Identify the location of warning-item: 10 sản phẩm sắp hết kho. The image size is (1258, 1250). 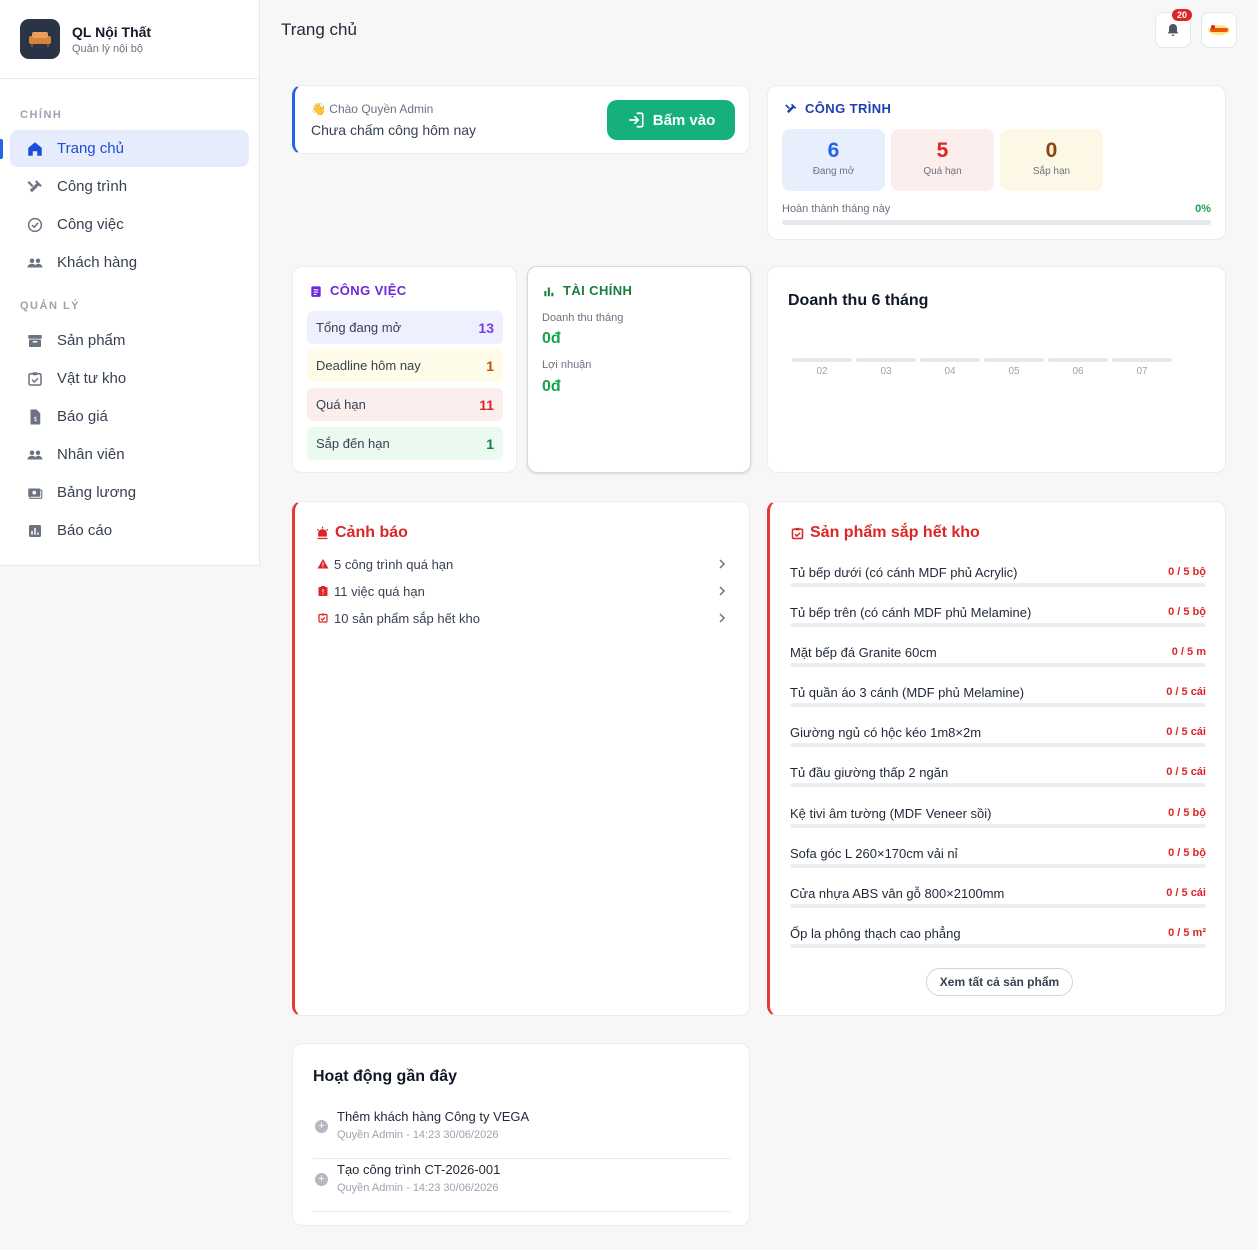
(522, 618).